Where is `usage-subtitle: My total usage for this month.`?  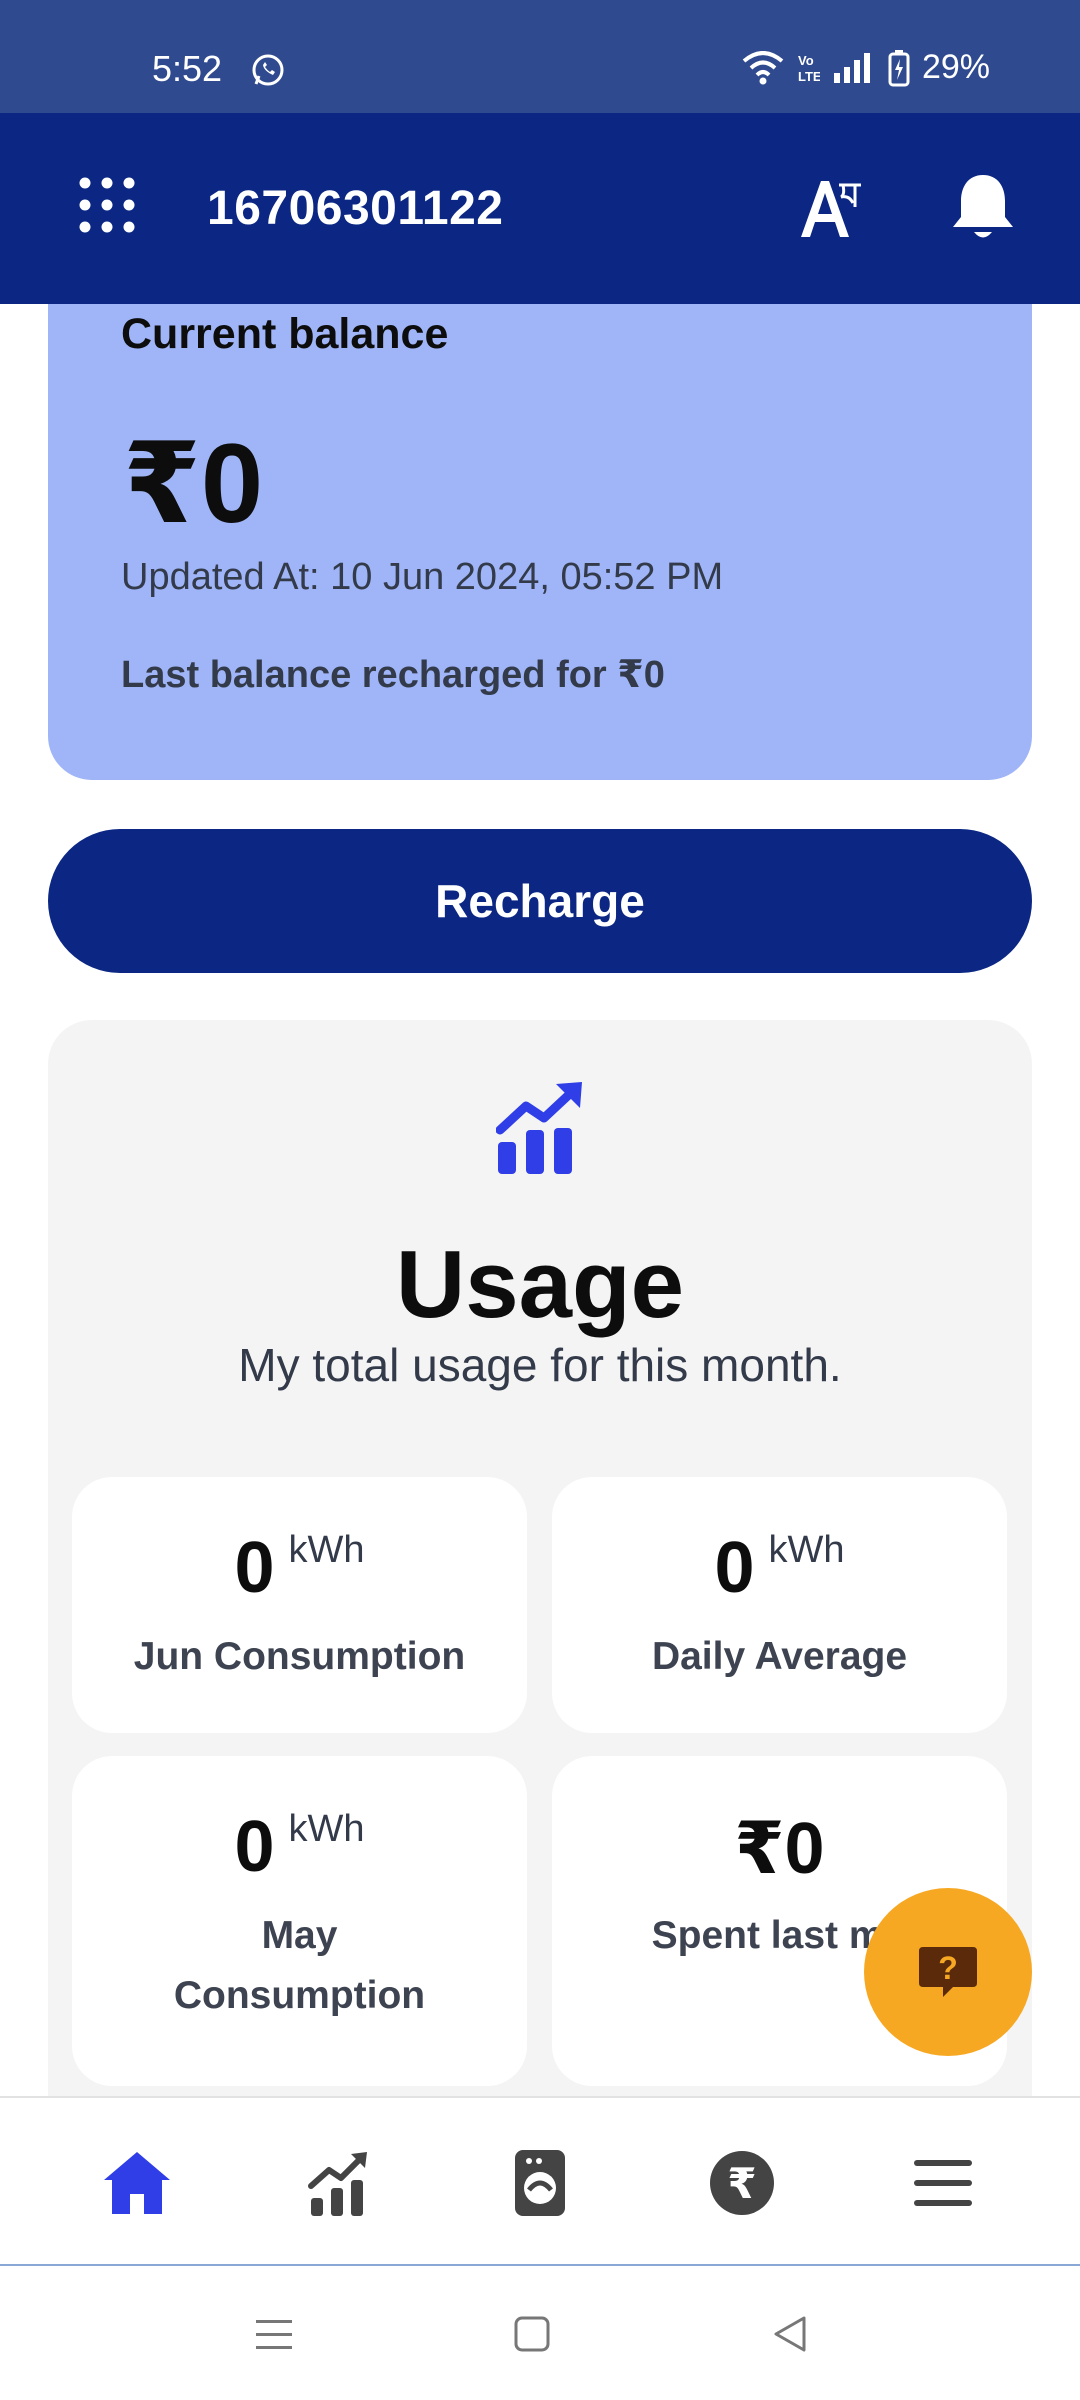 usage-subtitle: My total usage for this month. is located at coordinates (540, 1365).